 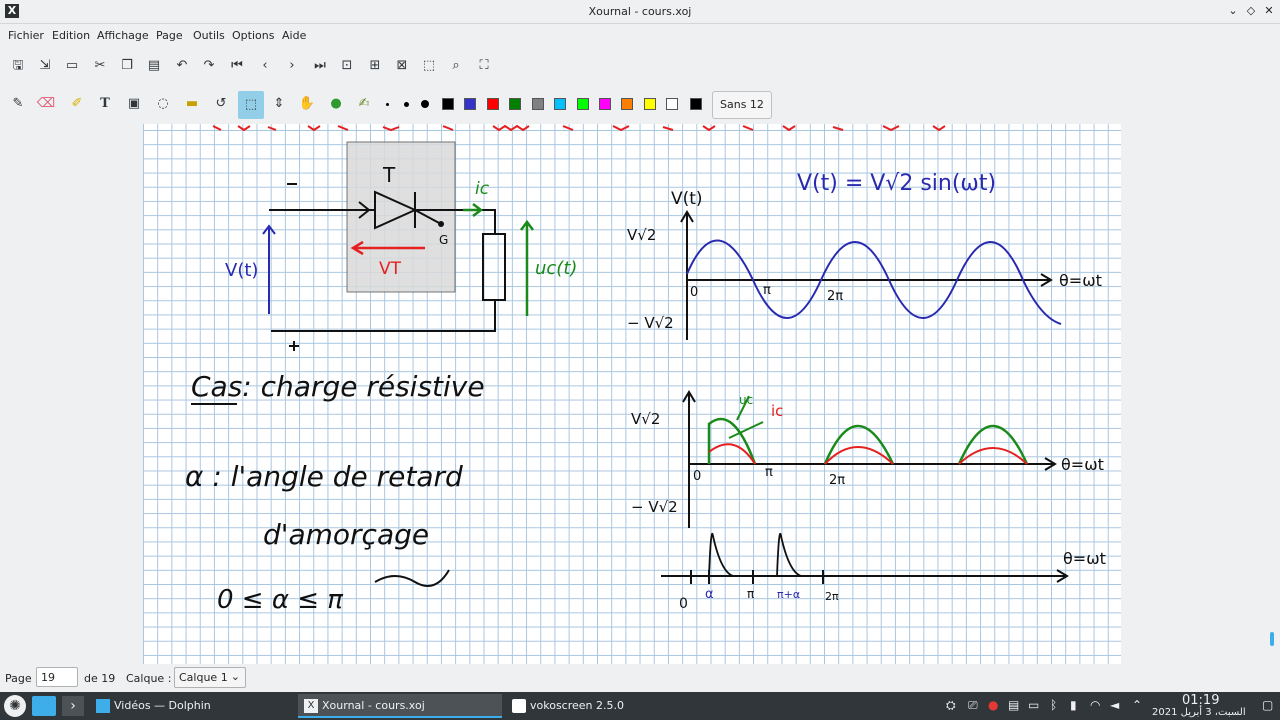 What do you see at coordinates (470, 104) in the screenshot?
I see `color-blue` at bounding box center [470, 104].